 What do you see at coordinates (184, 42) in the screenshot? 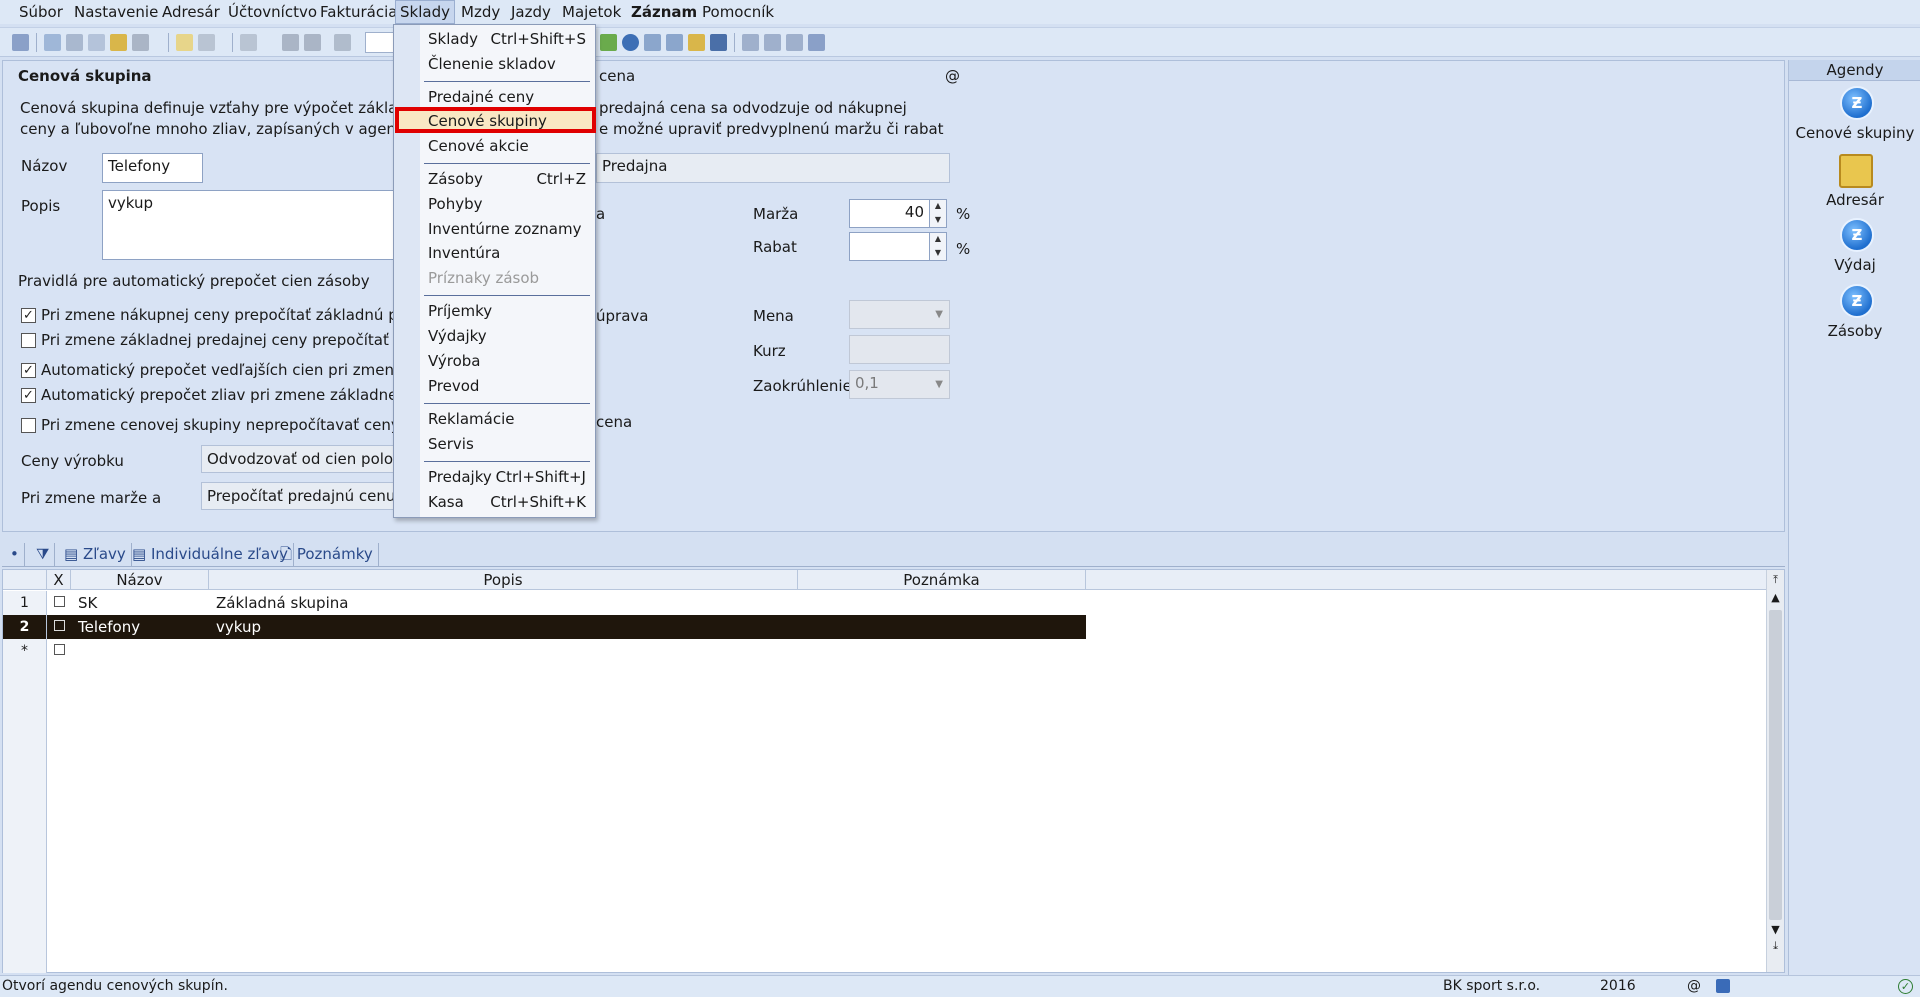
I see `new-record-icon` at bounding box center [184, 42].